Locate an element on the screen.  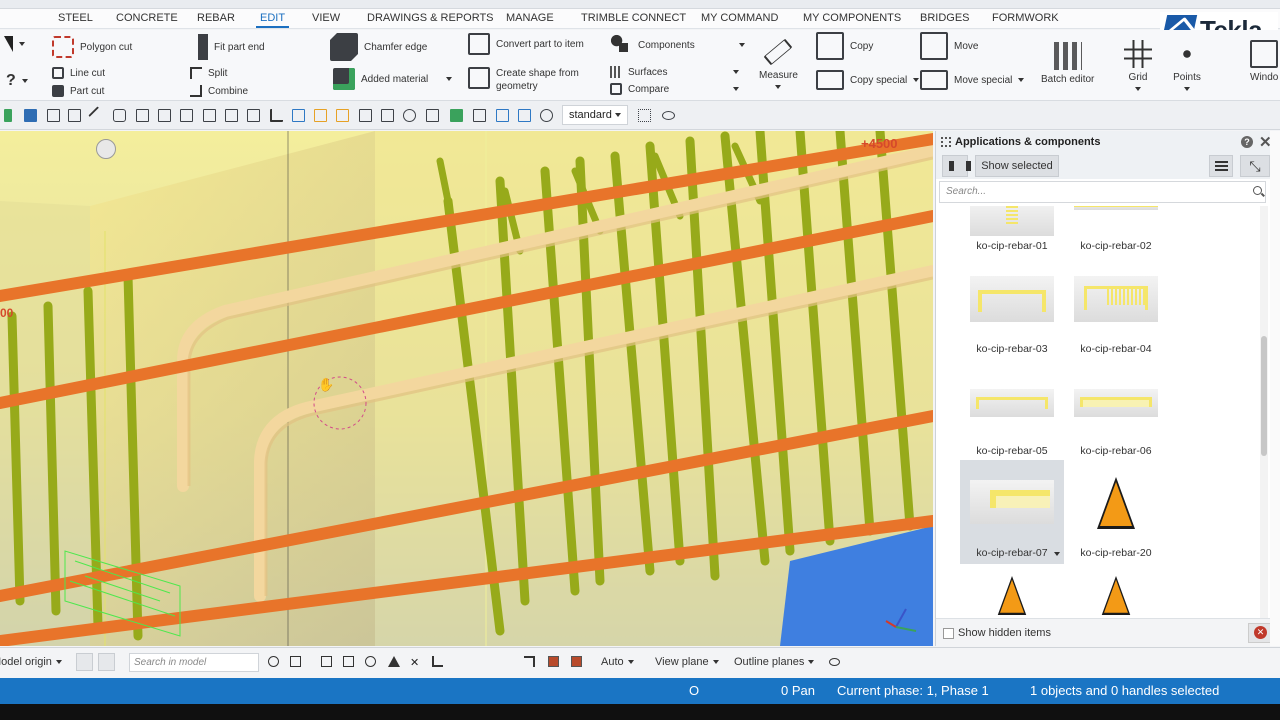
menu-drawings-reports: DRAWINGS & REPORTS is located at coordinates (430, 18).